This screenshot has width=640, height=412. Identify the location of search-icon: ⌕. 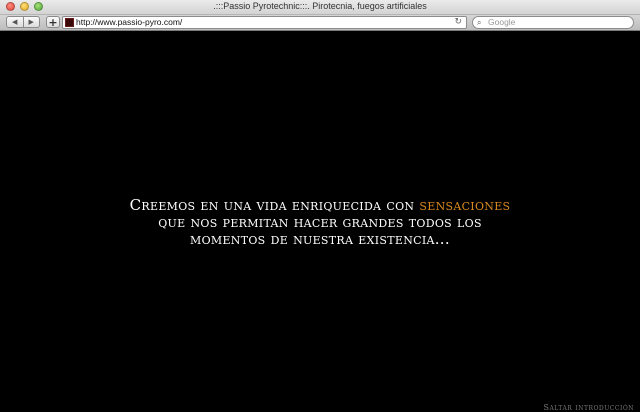
(479, 22).